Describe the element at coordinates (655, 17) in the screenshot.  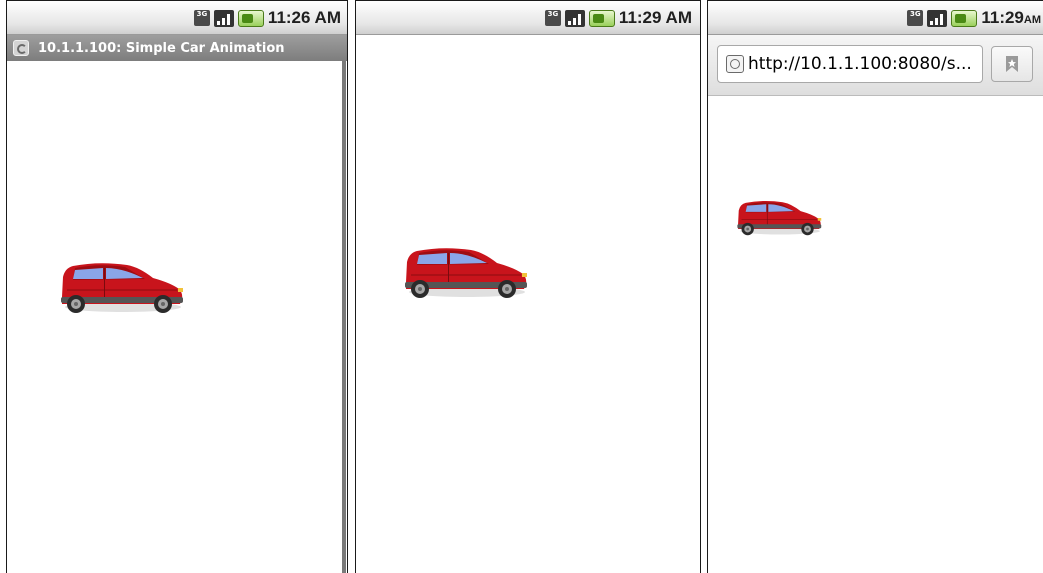
I see `status-clock: 11:29 AM` at that location.